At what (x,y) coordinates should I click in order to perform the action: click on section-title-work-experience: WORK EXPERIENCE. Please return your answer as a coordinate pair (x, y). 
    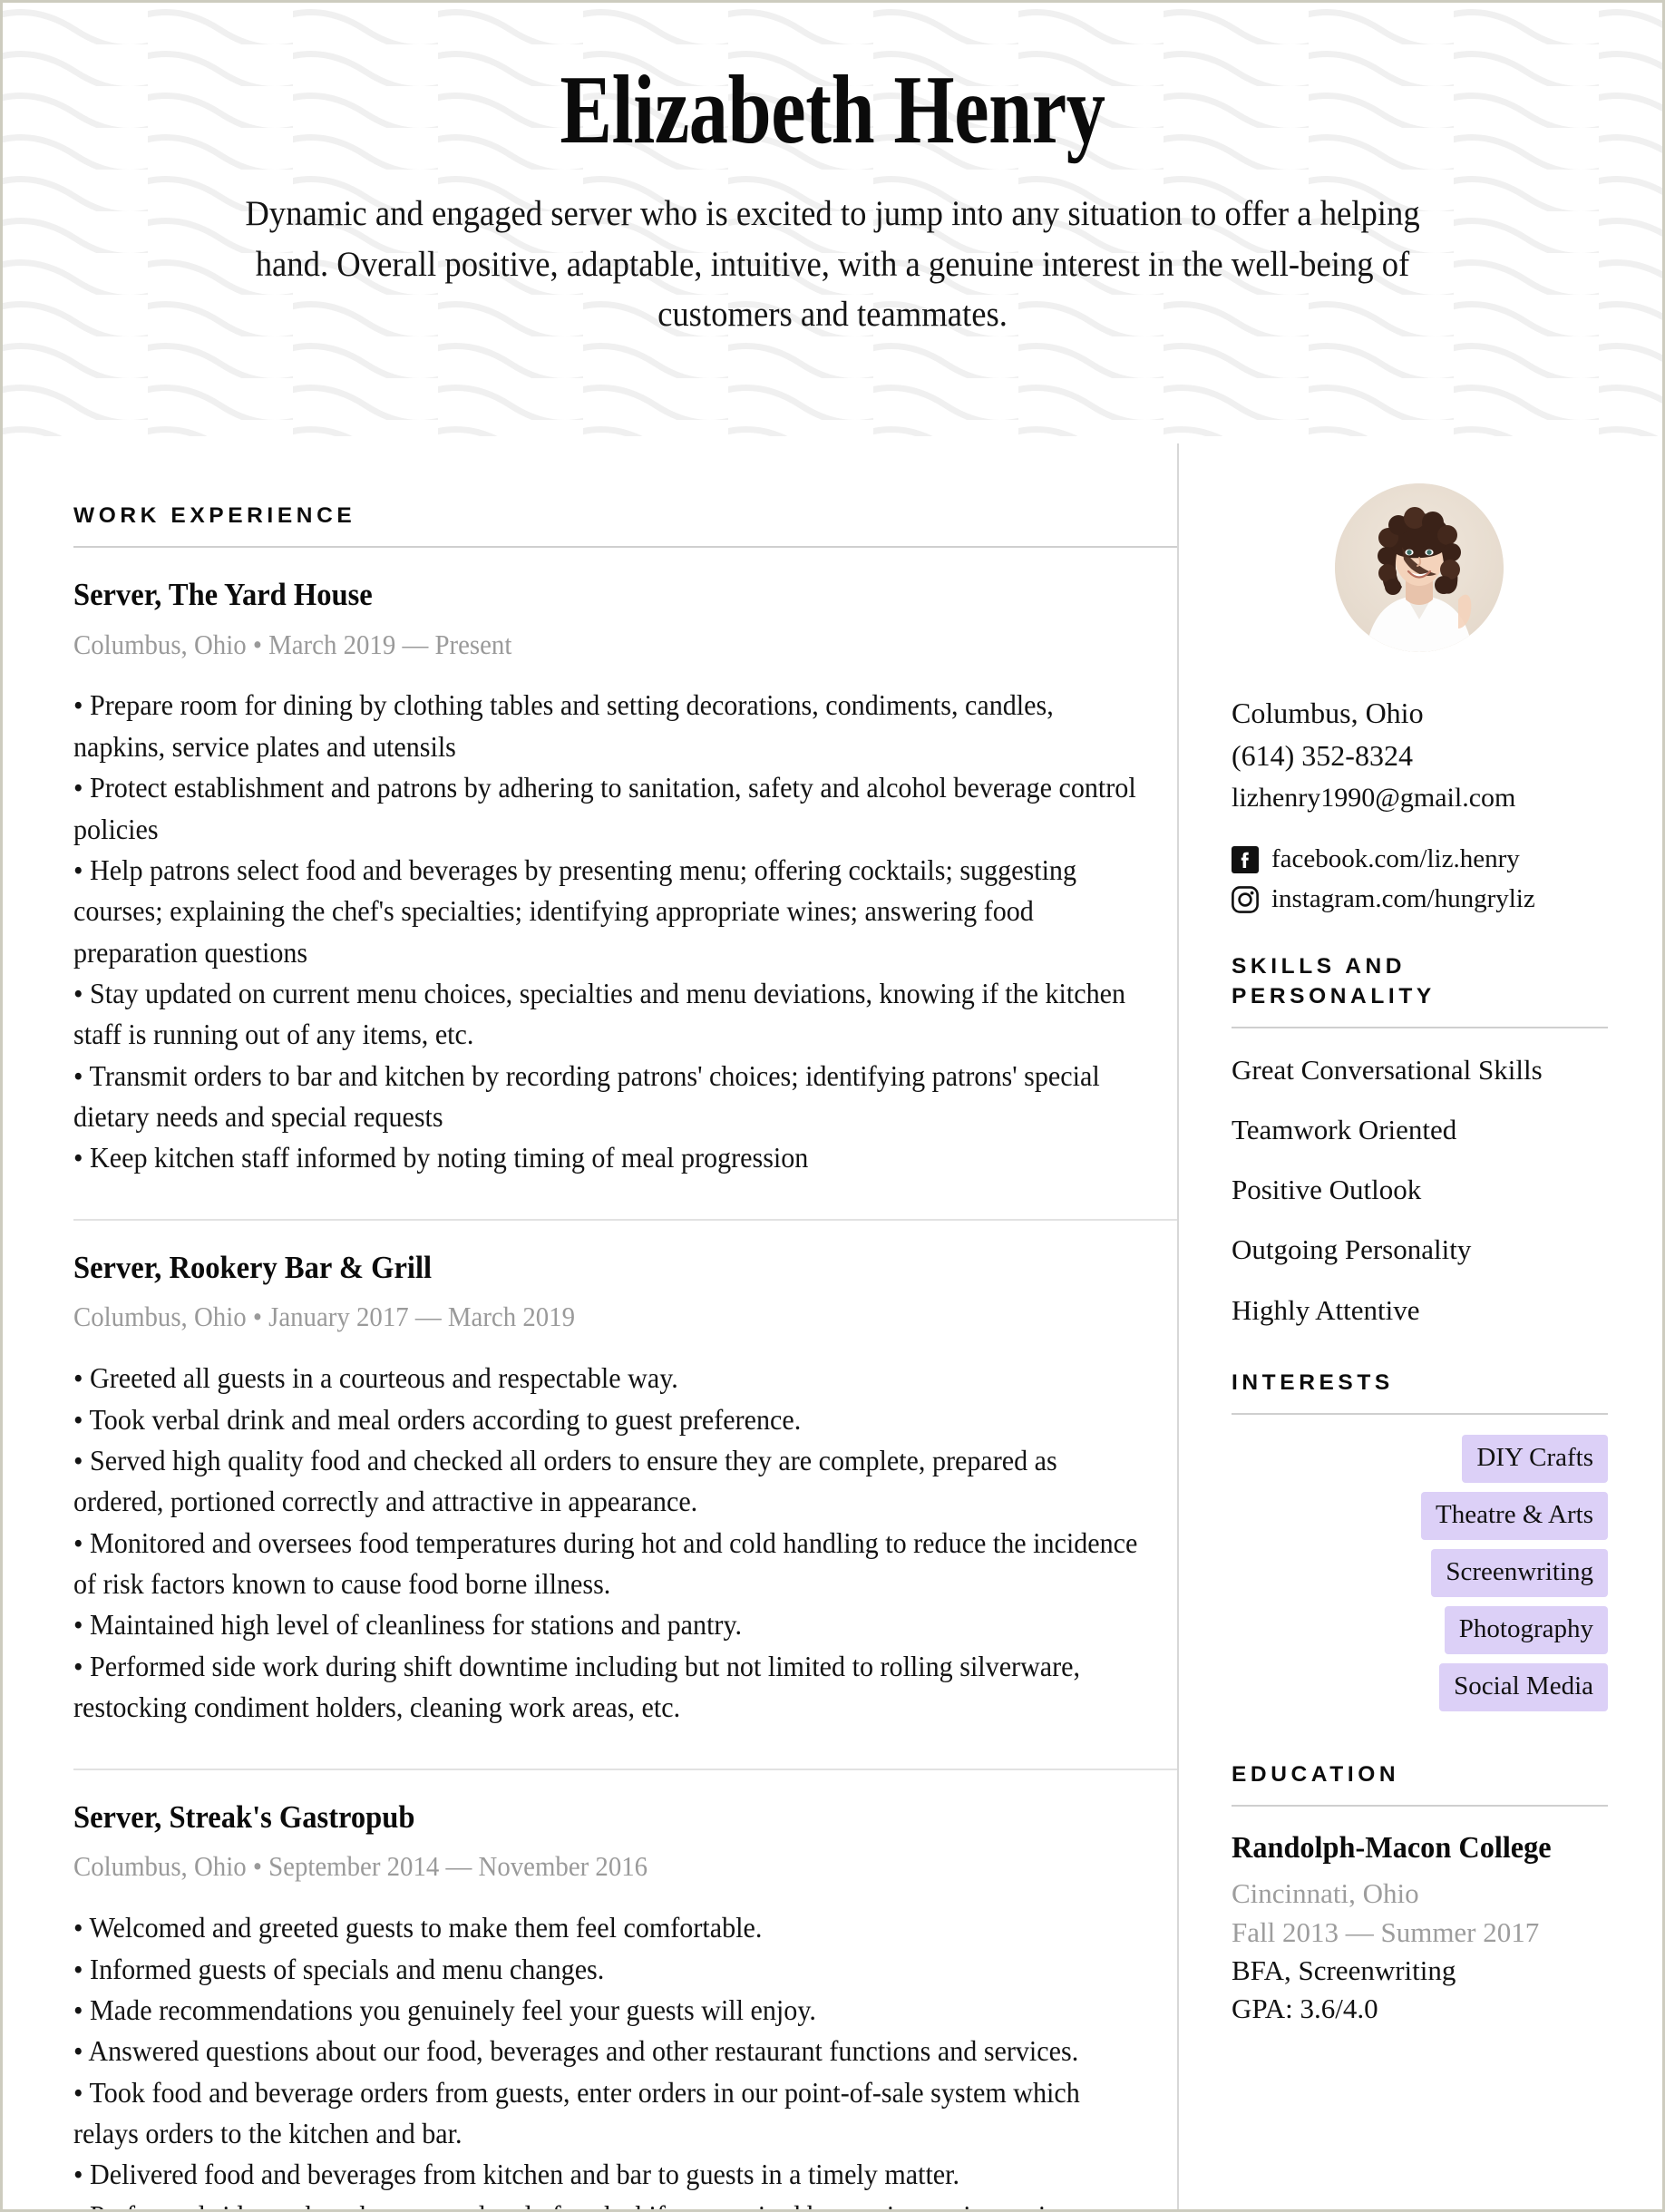
    Looking at the image, I should click on (215, 516).